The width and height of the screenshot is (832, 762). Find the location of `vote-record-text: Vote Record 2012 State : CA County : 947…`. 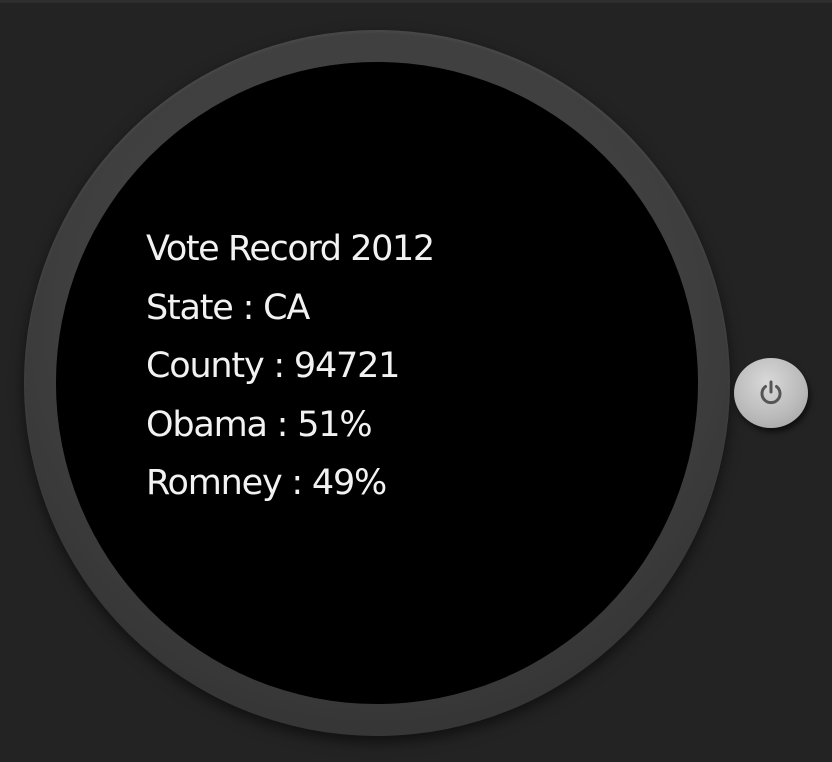

vote-record-text: Vote Record 2012 State : CA County : 947… is located at coordinates (290, 366).